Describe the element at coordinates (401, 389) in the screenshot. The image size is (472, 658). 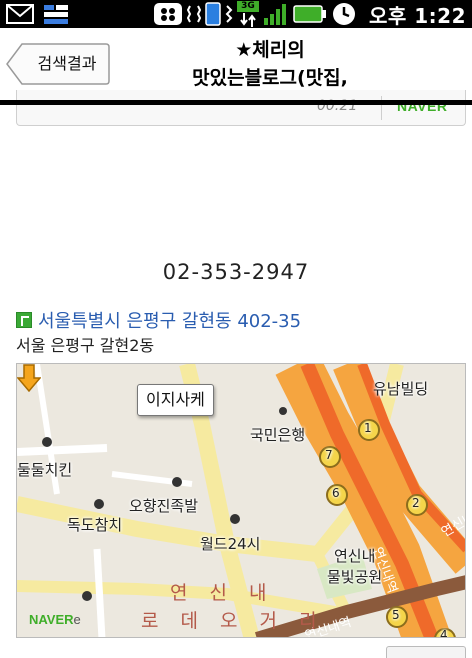
I see `map-label-yunam: 유남빌딩` at that location.